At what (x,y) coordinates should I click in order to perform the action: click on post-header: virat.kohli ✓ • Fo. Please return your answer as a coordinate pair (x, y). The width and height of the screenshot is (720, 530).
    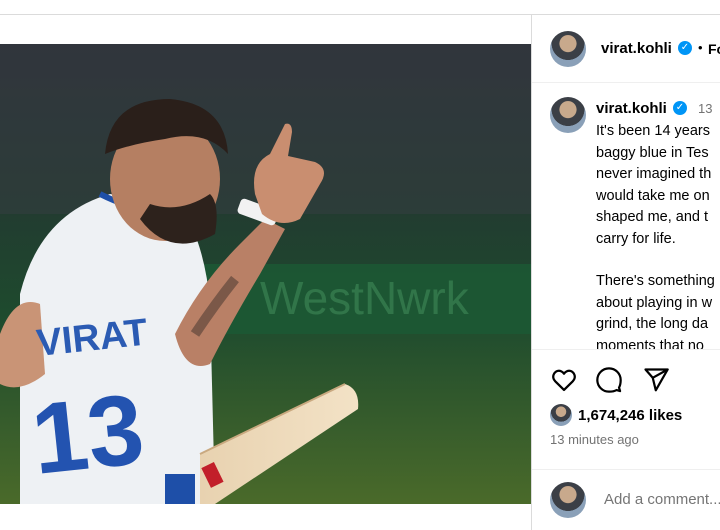
    Looking at the image, I should click on (626, 48).